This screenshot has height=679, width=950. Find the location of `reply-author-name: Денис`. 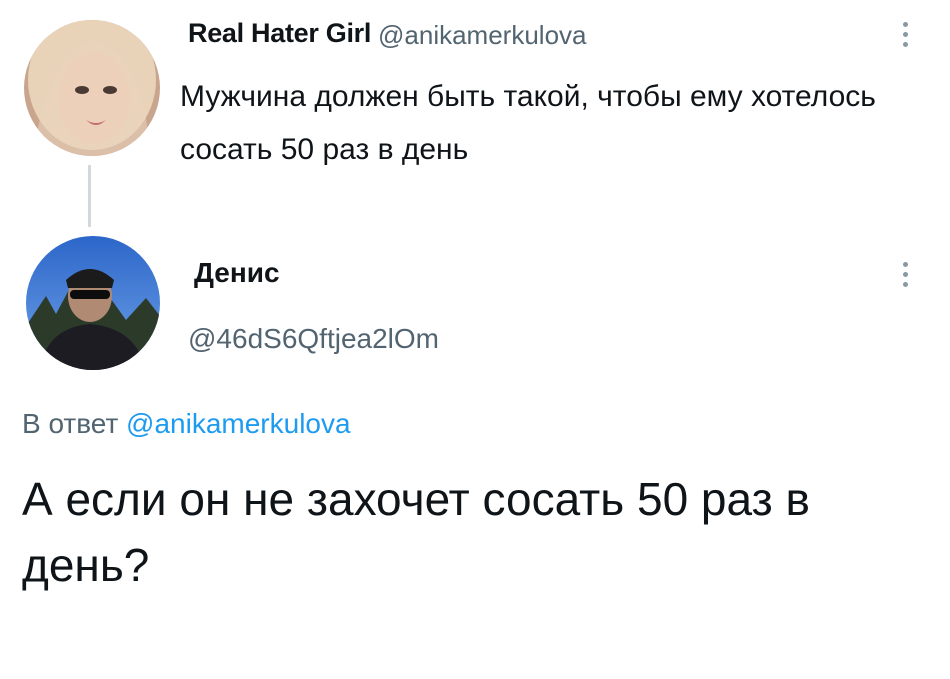

reply-author-name: Денис is located at coordinates (237, 273).